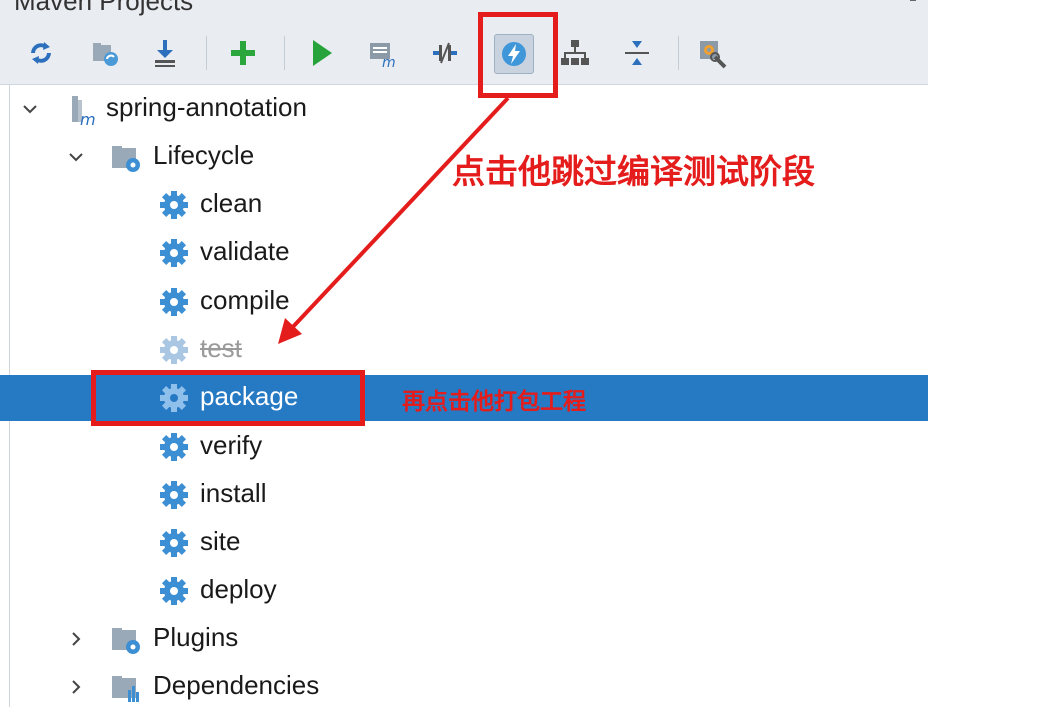 This screenshot has height=710, width=1053. Describe the element at coordinates (245, 300) in the screenshot. I see `phase-label: compile` at that location.